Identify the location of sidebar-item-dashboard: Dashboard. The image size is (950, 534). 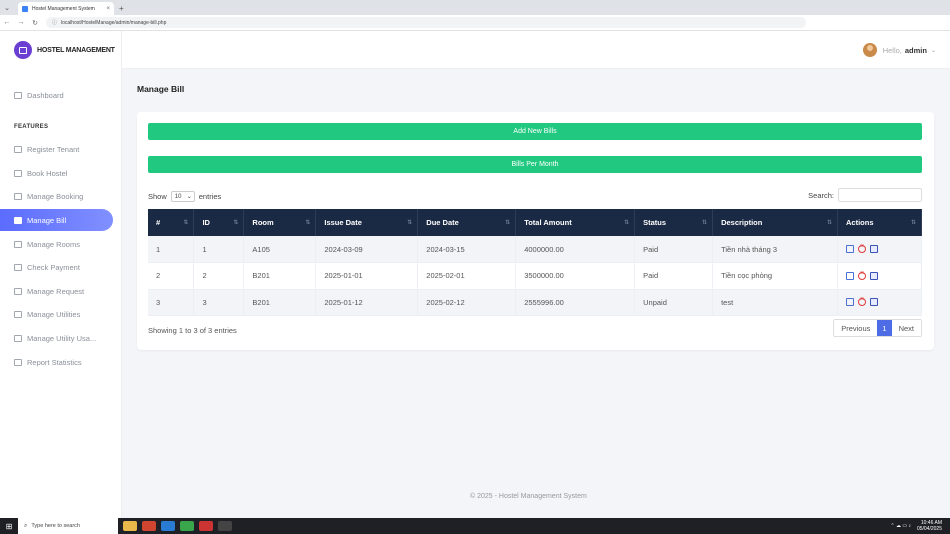
(56, 95).